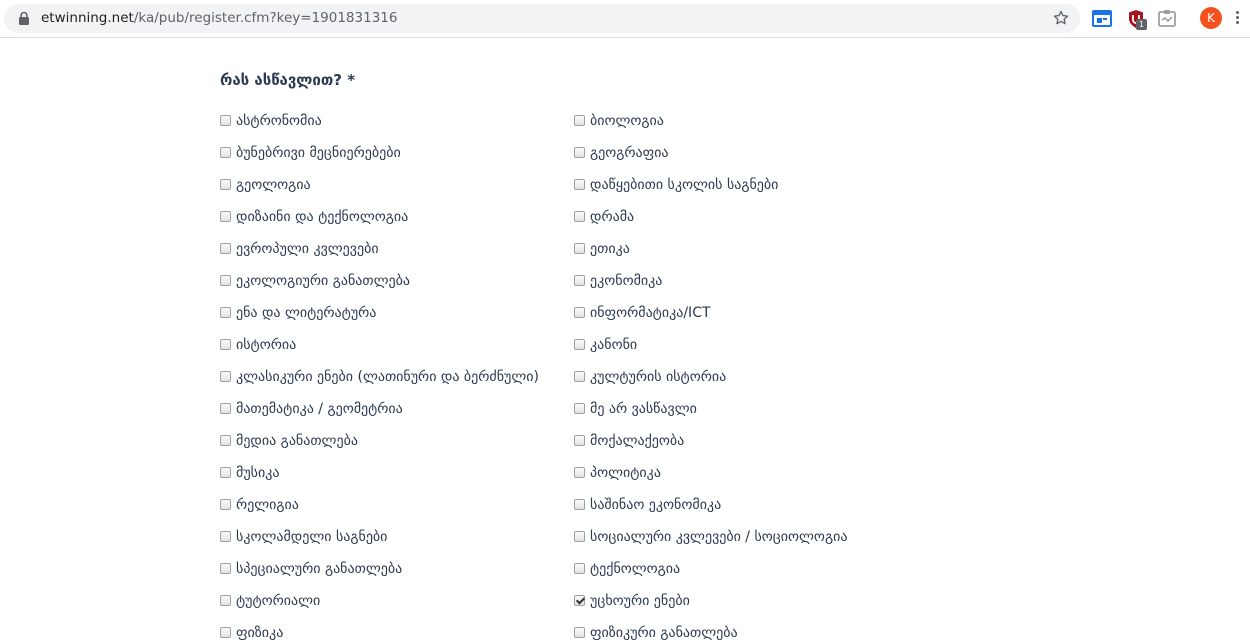 This screenshot has width=1250, height=643. Describe the element at coordinates (1167, 19) in the screenshot. I see `clipboard-extension-icon` at that location.